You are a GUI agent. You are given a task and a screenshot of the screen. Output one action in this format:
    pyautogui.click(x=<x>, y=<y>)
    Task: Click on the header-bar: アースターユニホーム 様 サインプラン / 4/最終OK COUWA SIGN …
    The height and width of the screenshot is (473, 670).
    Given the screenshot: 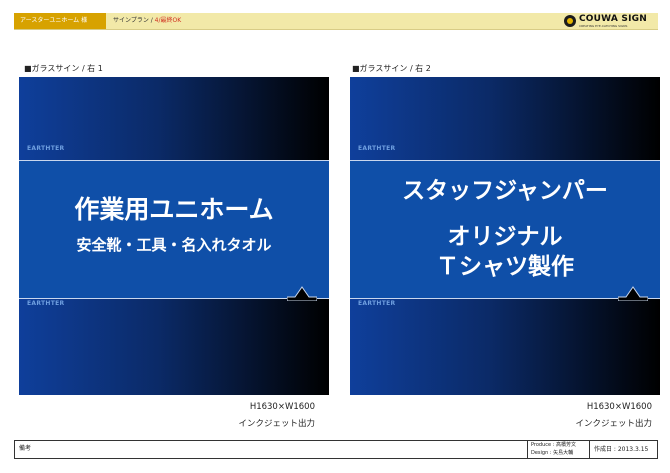 What is the action you would take?
    pyautogui.click(x=336, y=21)
    